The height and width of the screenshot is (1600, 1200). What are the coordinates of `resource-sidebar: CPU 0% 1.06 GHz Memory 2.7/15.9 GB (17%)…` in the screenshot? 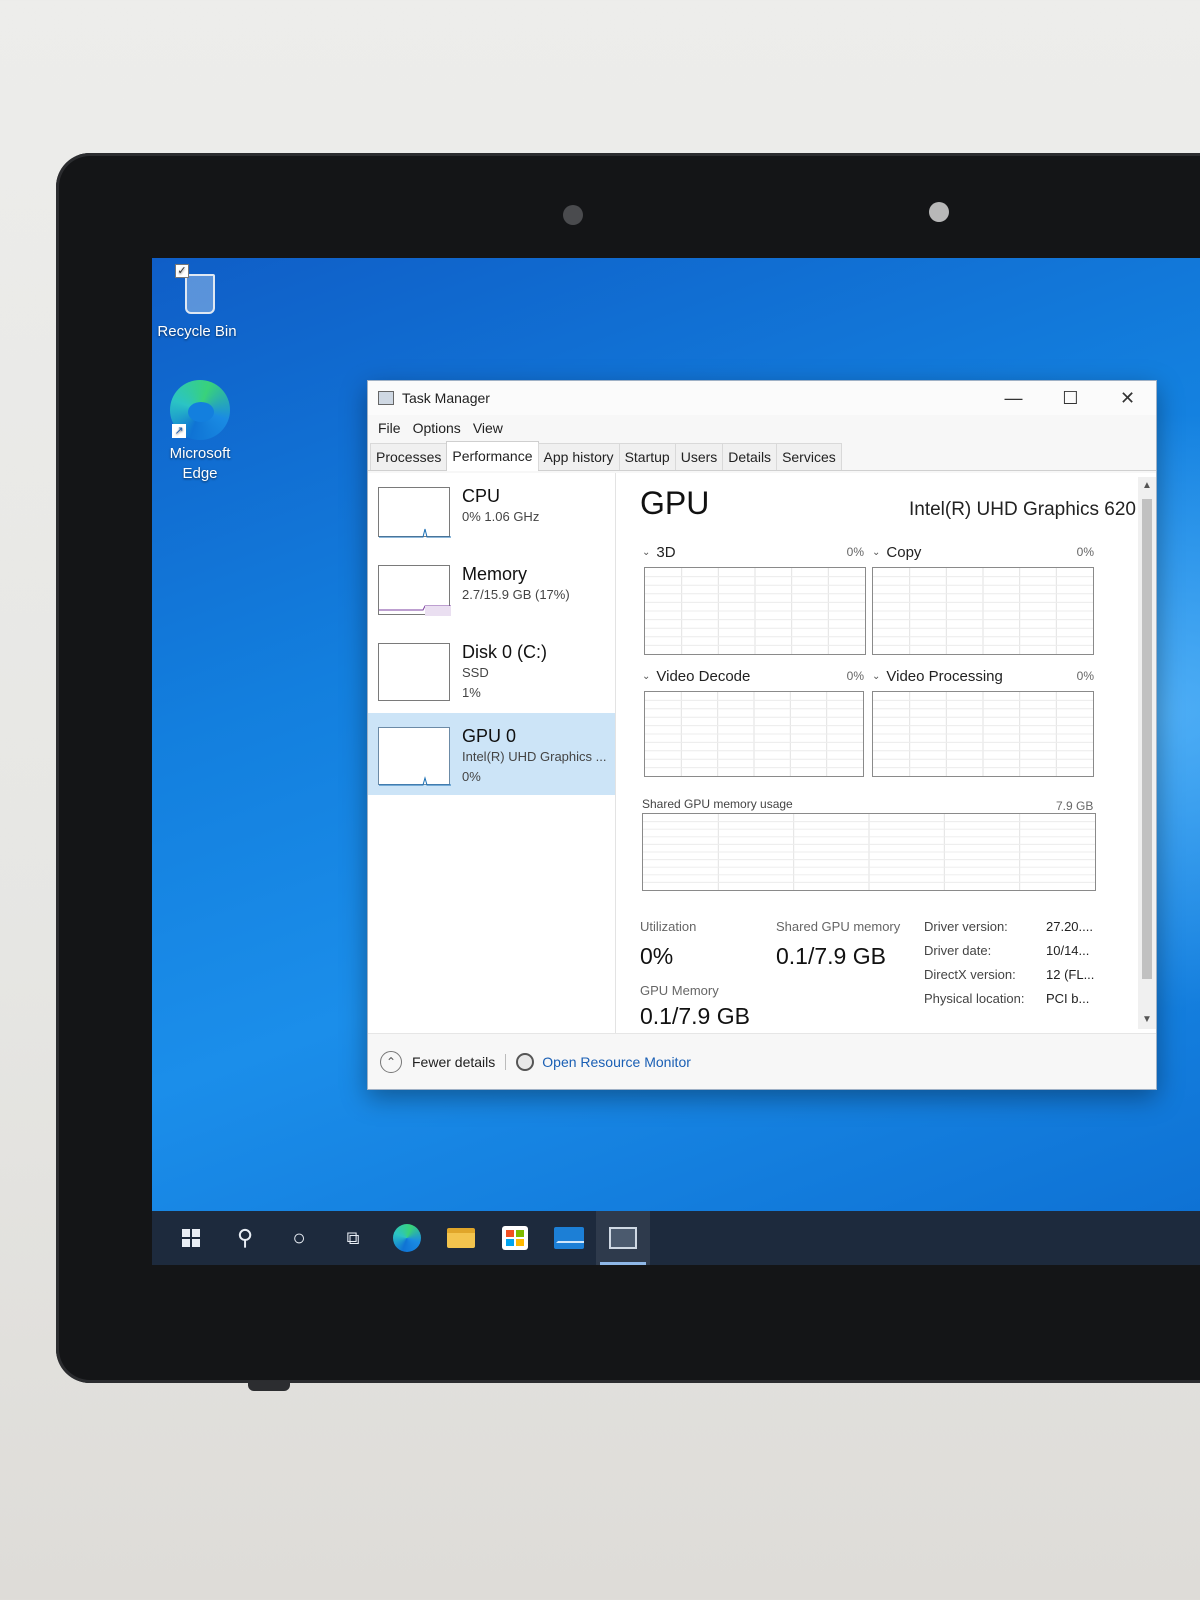 It's located at (492, 753).